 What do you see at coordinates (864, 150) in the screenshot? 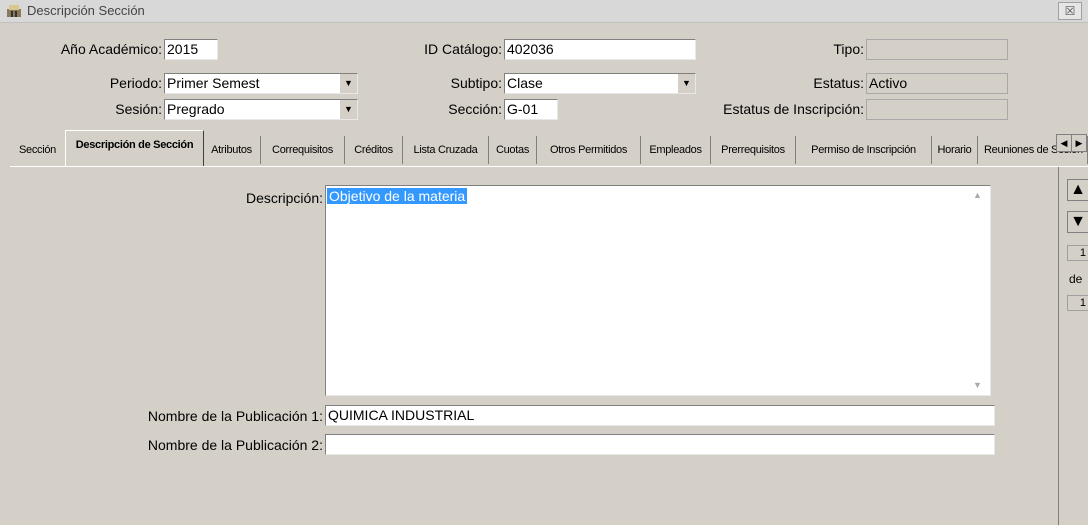
I see `tab-permiso-de-inscripcion: Permiso de Inscripción` at bounding box center [864, 150].